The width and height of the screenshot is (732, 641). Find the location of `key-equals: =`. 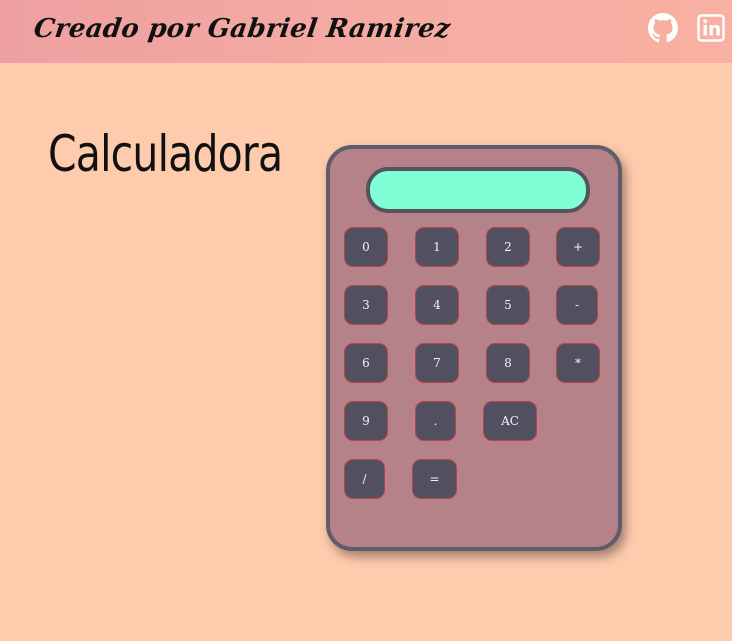

key-equals: = is located at coordinates (434, 479).